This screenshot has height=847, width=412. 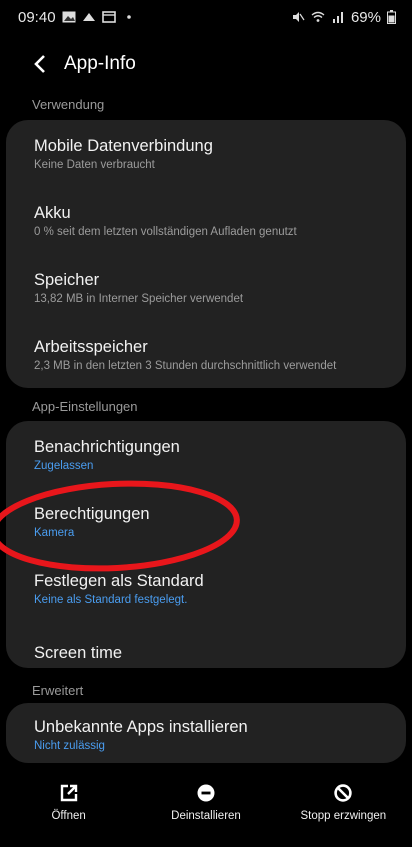 I want to click on item-title: Arbeitsspeicher, so click(x=91, y=347).